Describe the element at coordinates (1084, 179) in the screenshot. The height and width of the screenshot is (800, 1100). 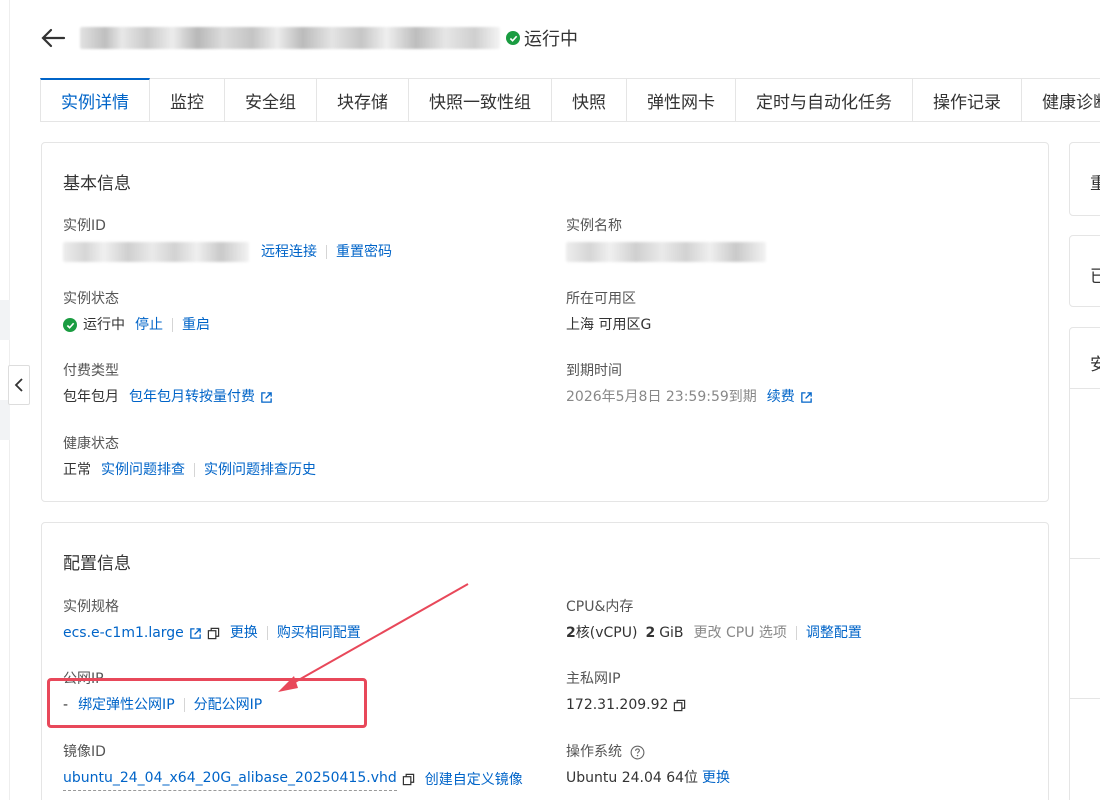
I see `right-card: 重` at that location.